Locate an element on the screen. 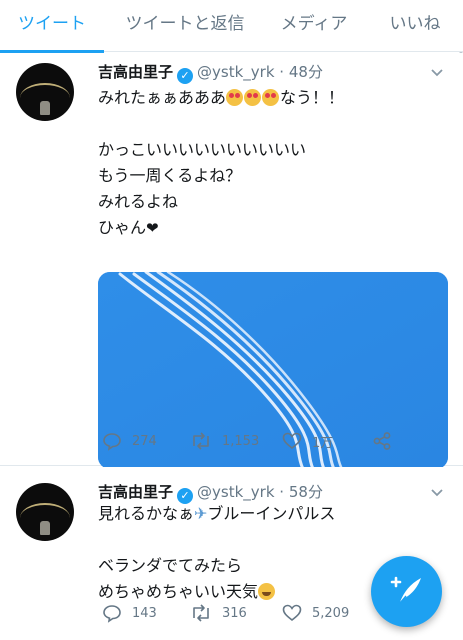 This screenshot has height=640, width=463. airplane-emoji-icon: ✈ is located at coordinates (201, 513).